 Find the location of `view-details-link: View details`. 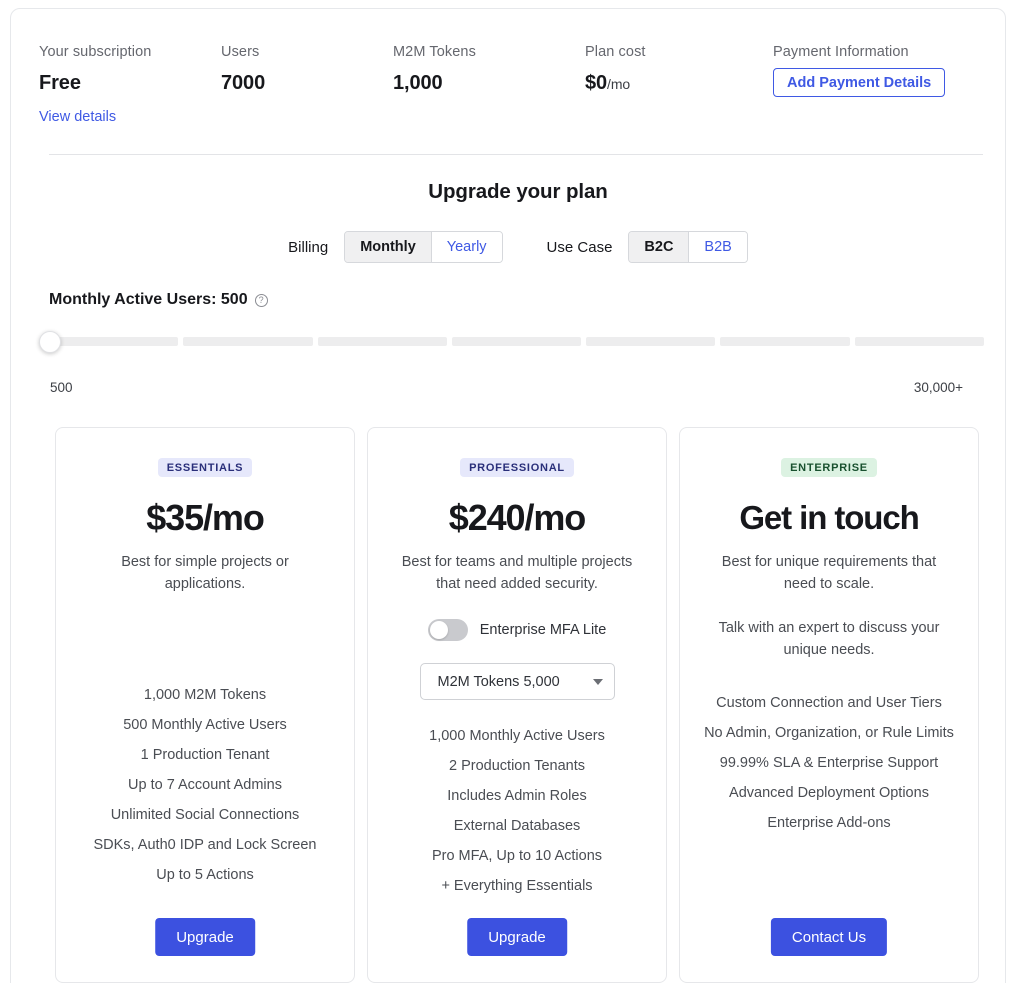

view-details-link: View details is located at coordinates (130, 117).